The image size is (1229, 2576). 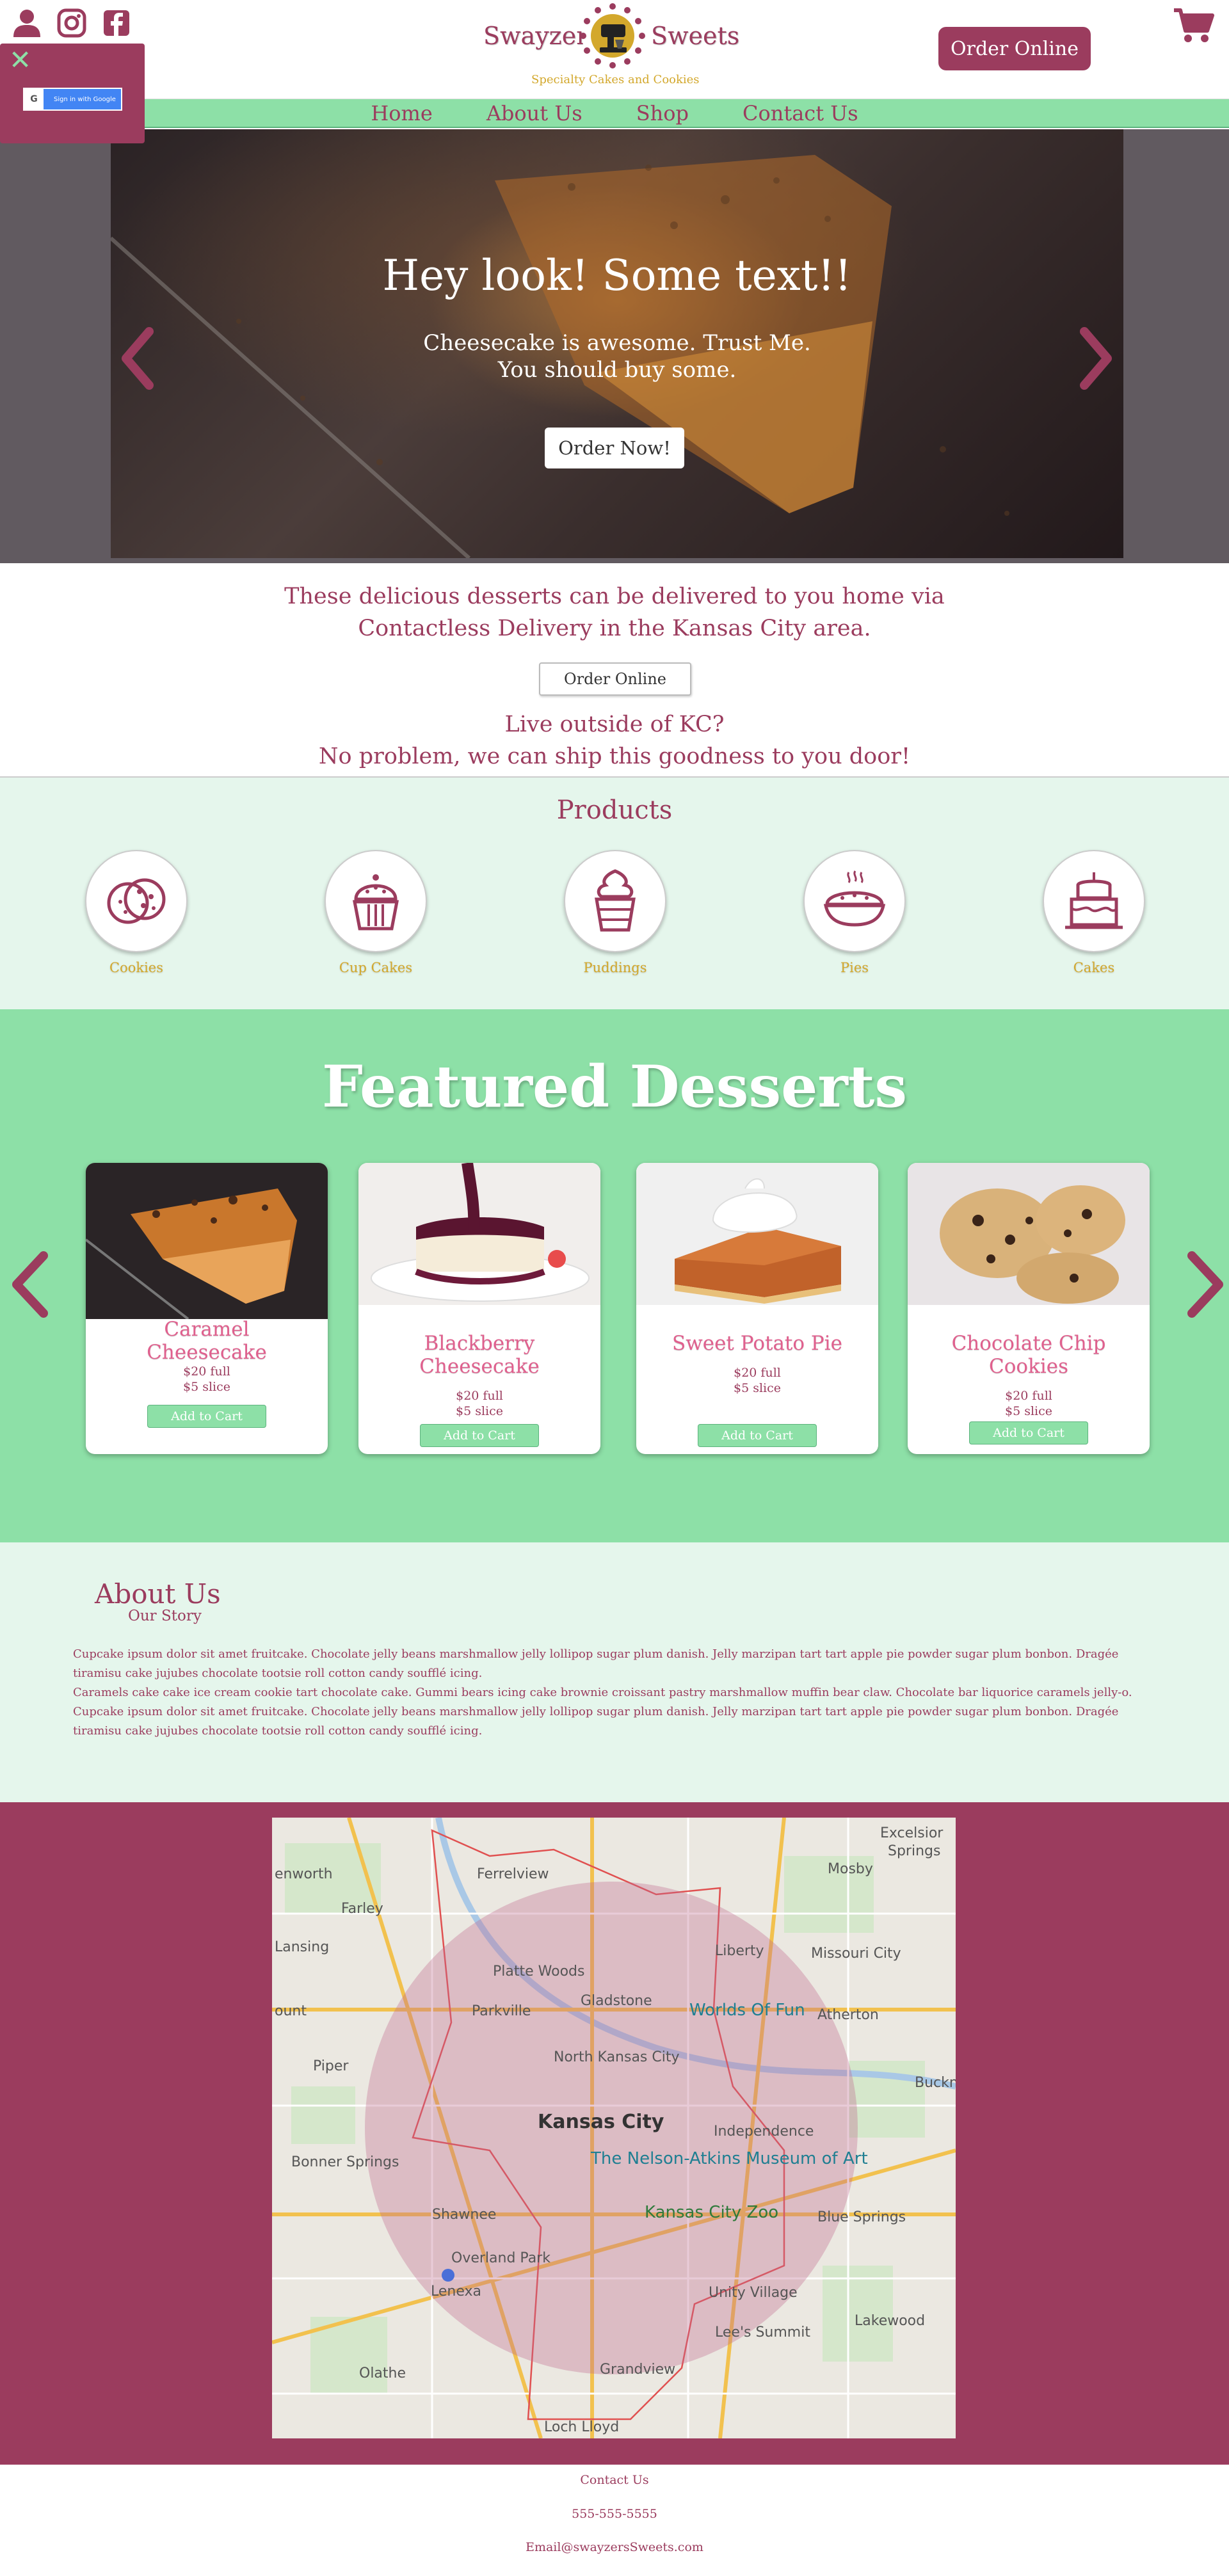 What do you see at coordinates (747, 2010) in the screenshot?
I see `map-label-worlds-of-fun: Worlds Of Fun` at bounding box center [747, 2010].